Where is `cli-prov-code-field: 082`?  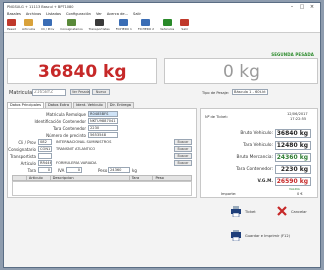
cli-prov-code-field: 082 is located at coordinates (45, 142).